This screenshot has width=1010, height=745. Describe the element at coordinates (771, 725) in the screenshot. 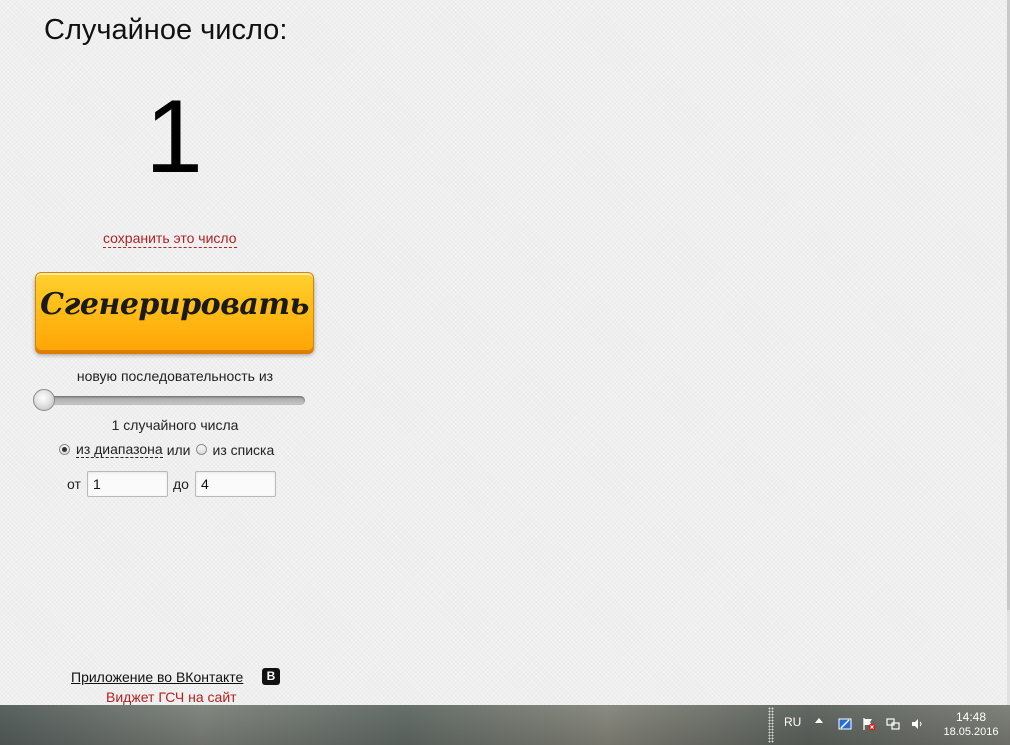

I see `taskbar-grip` at that location.